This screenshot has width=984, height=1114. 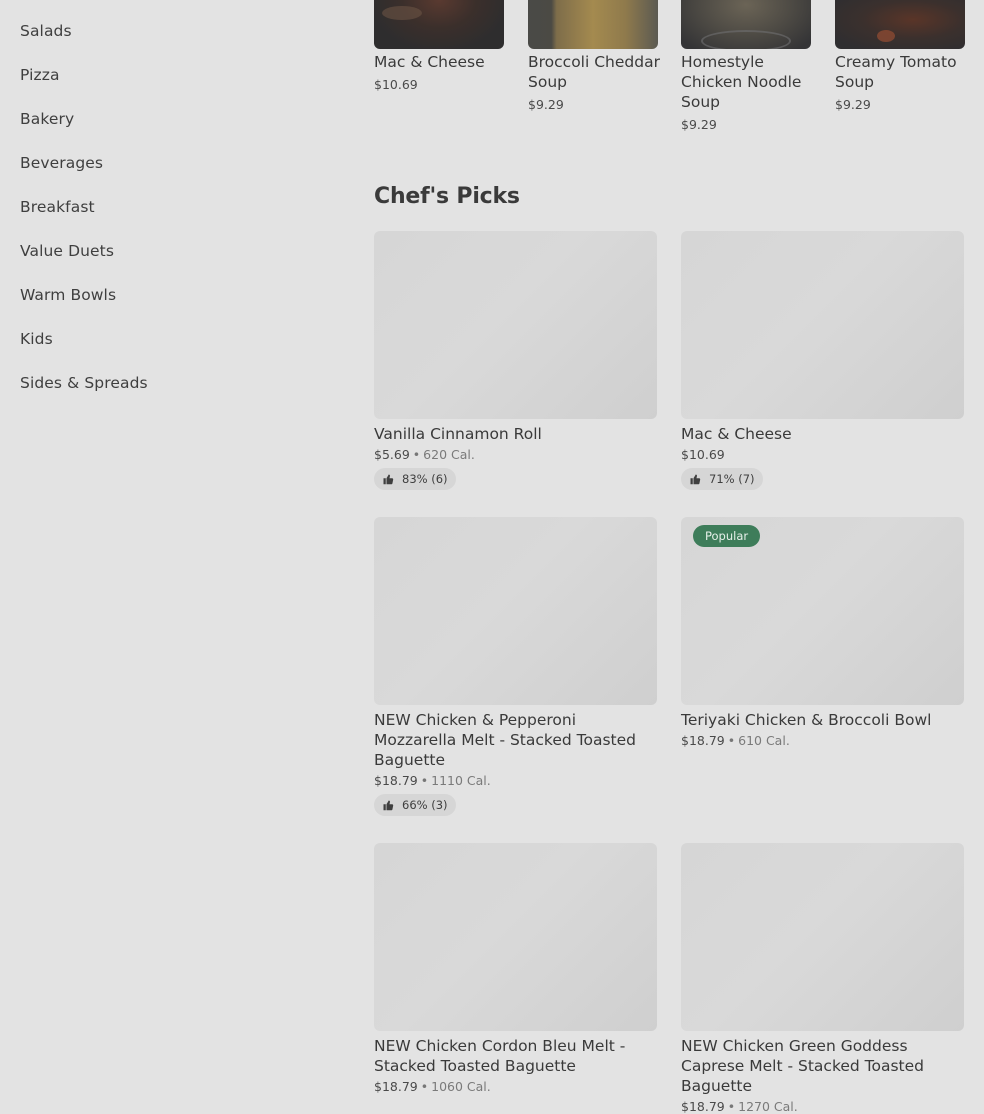 I want to click on menu-item-card: Creamy Tomato Soup $9.29, so click(x=900, y=56).